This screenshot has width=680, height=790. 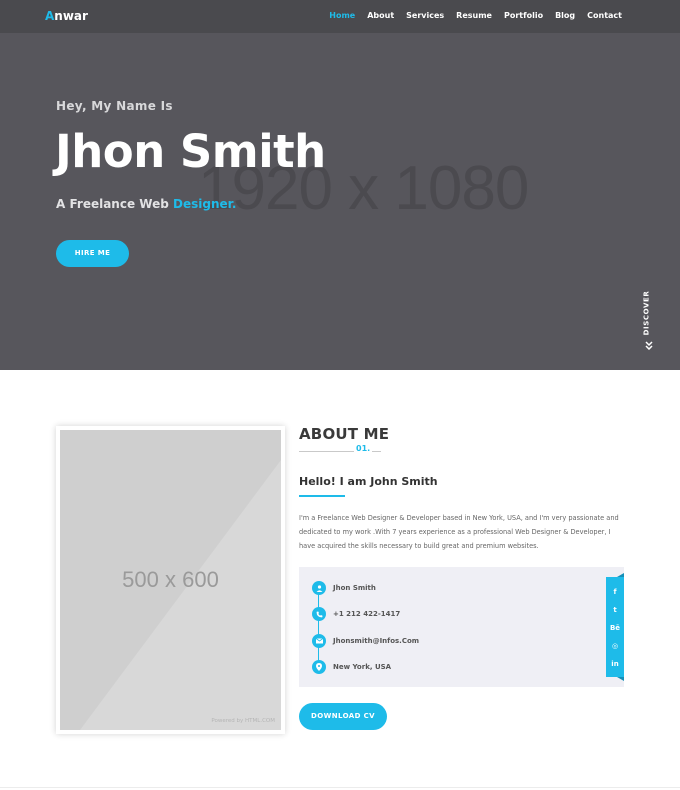 I want to click on info-timeline-line, so click(x=318, y=627).